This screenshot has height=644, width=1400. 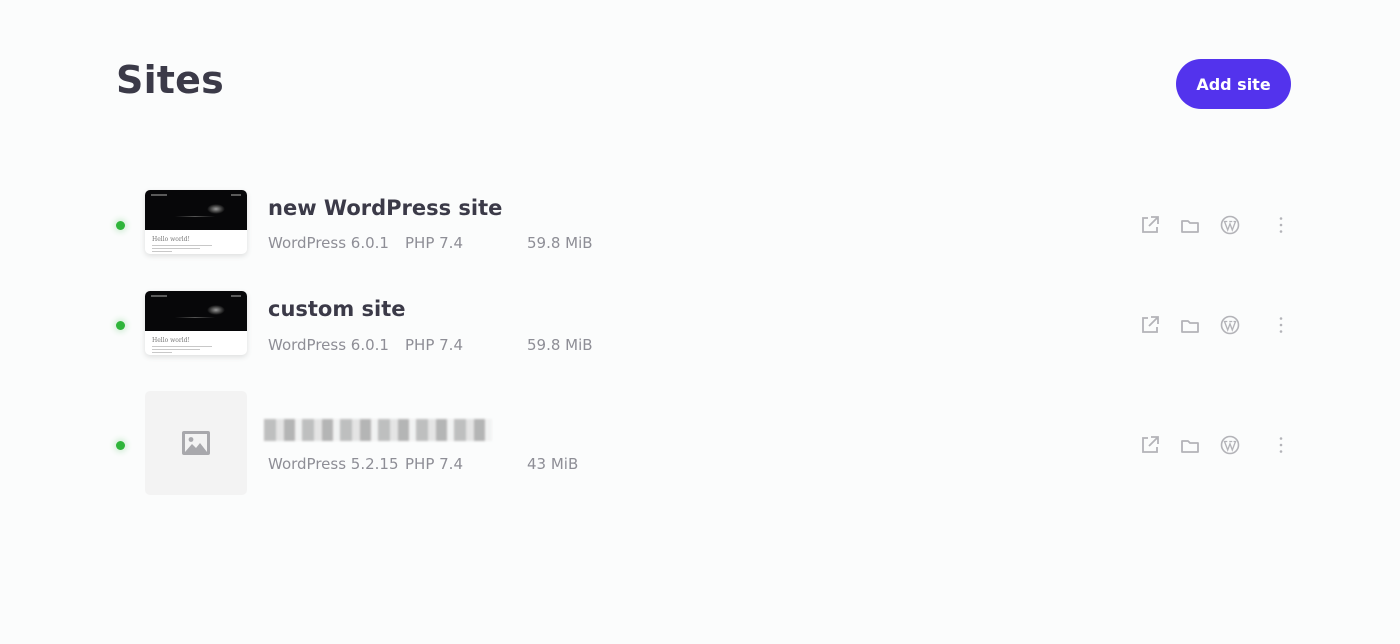 I want to click on wordpress-version: WordPress 5.2.15, so click(x=333, y=464).